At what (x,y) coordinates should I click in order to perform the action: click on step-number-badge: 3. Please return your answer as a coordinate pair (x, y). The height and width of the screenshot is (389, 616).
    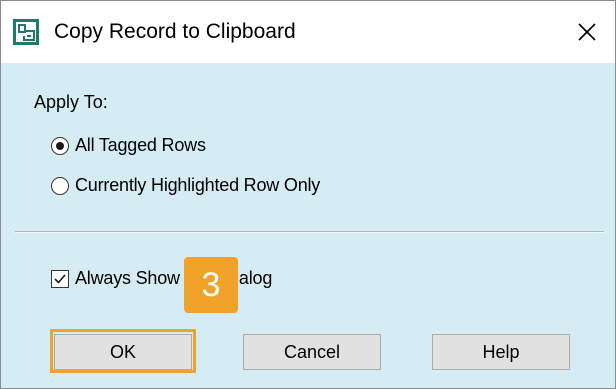
    Looking at the image, I should click on (211, 285).